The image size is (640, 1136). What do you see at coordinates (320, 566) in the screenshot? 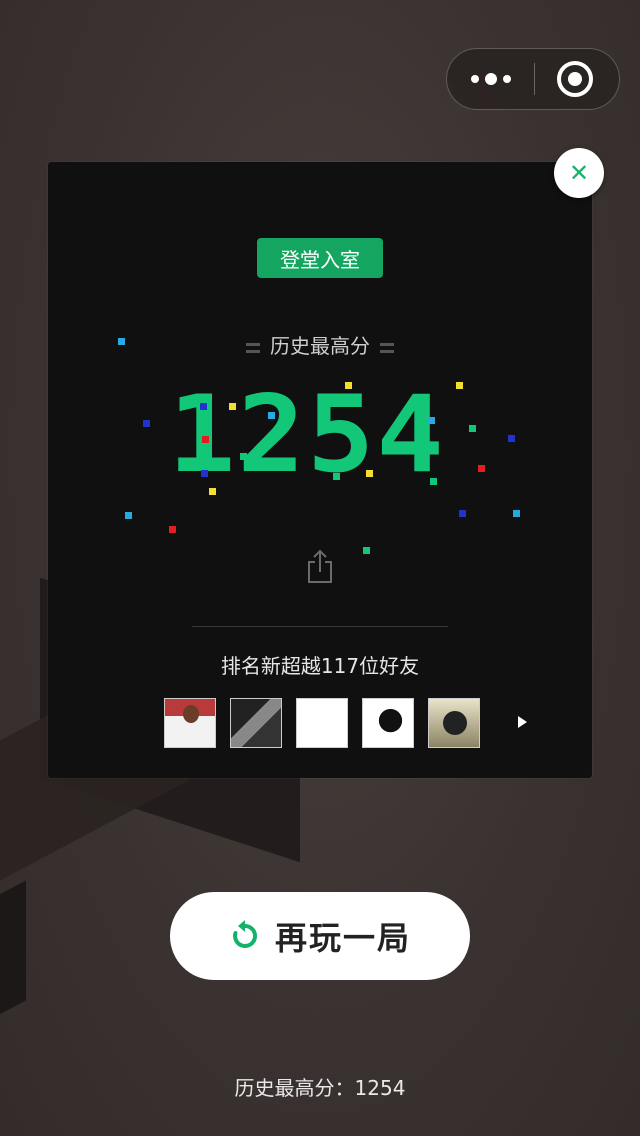
I see `share-icon` at bounding box center [320, 566].